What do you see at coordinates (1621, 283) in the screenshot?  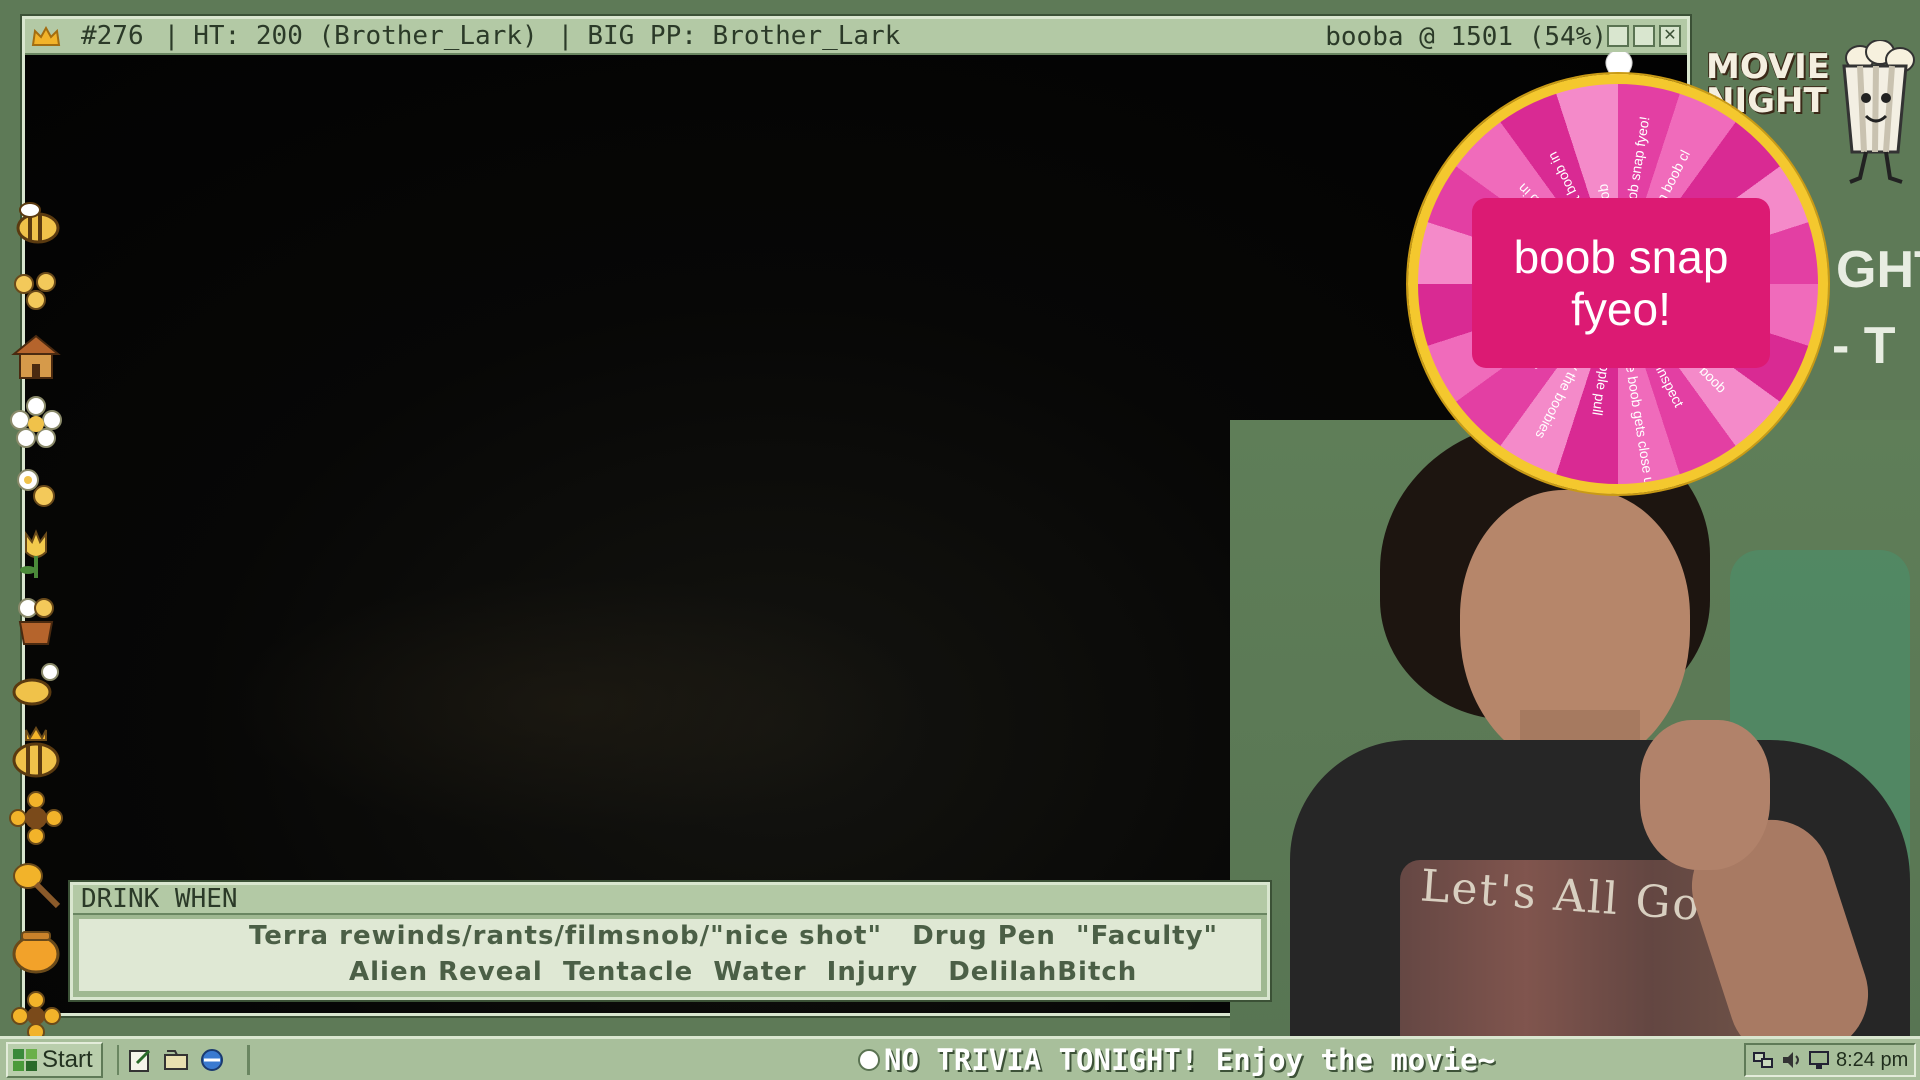 I see `wheel-result-text: boob snap fyeo!` at bounding box center [1621, 283].